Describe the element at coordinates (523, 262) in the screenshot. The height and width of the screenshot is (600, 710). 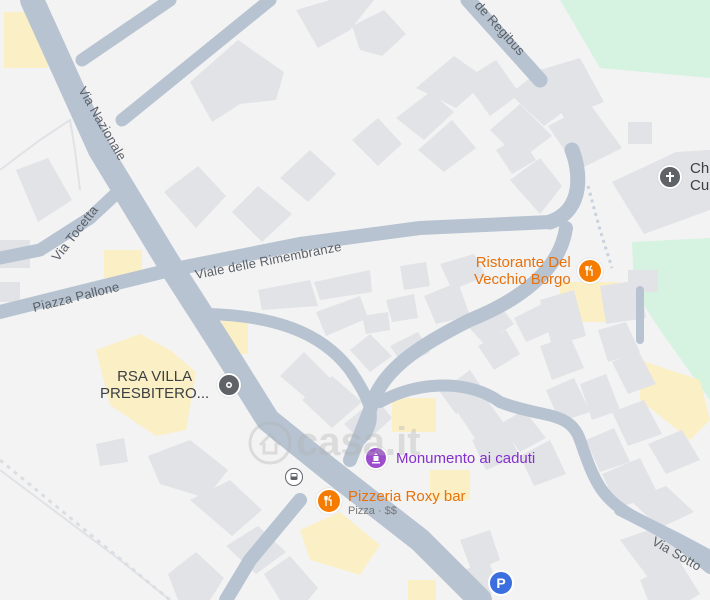
I see `poi-ristorante-line1: Ristorante Del` at that location.